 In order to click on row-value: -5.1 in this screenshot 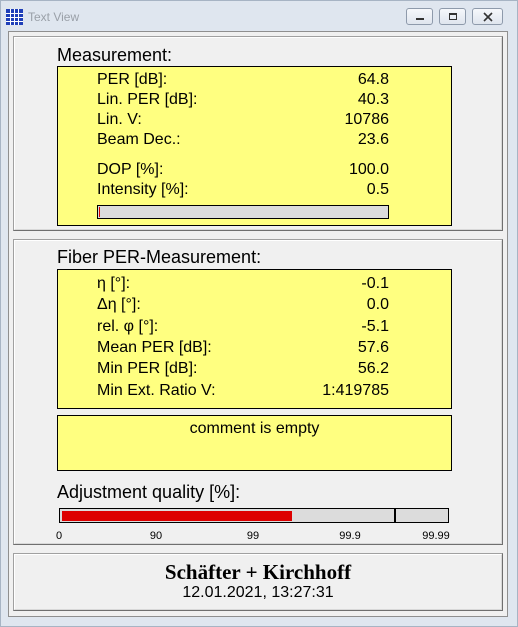, I will do `click(375, 326)`.